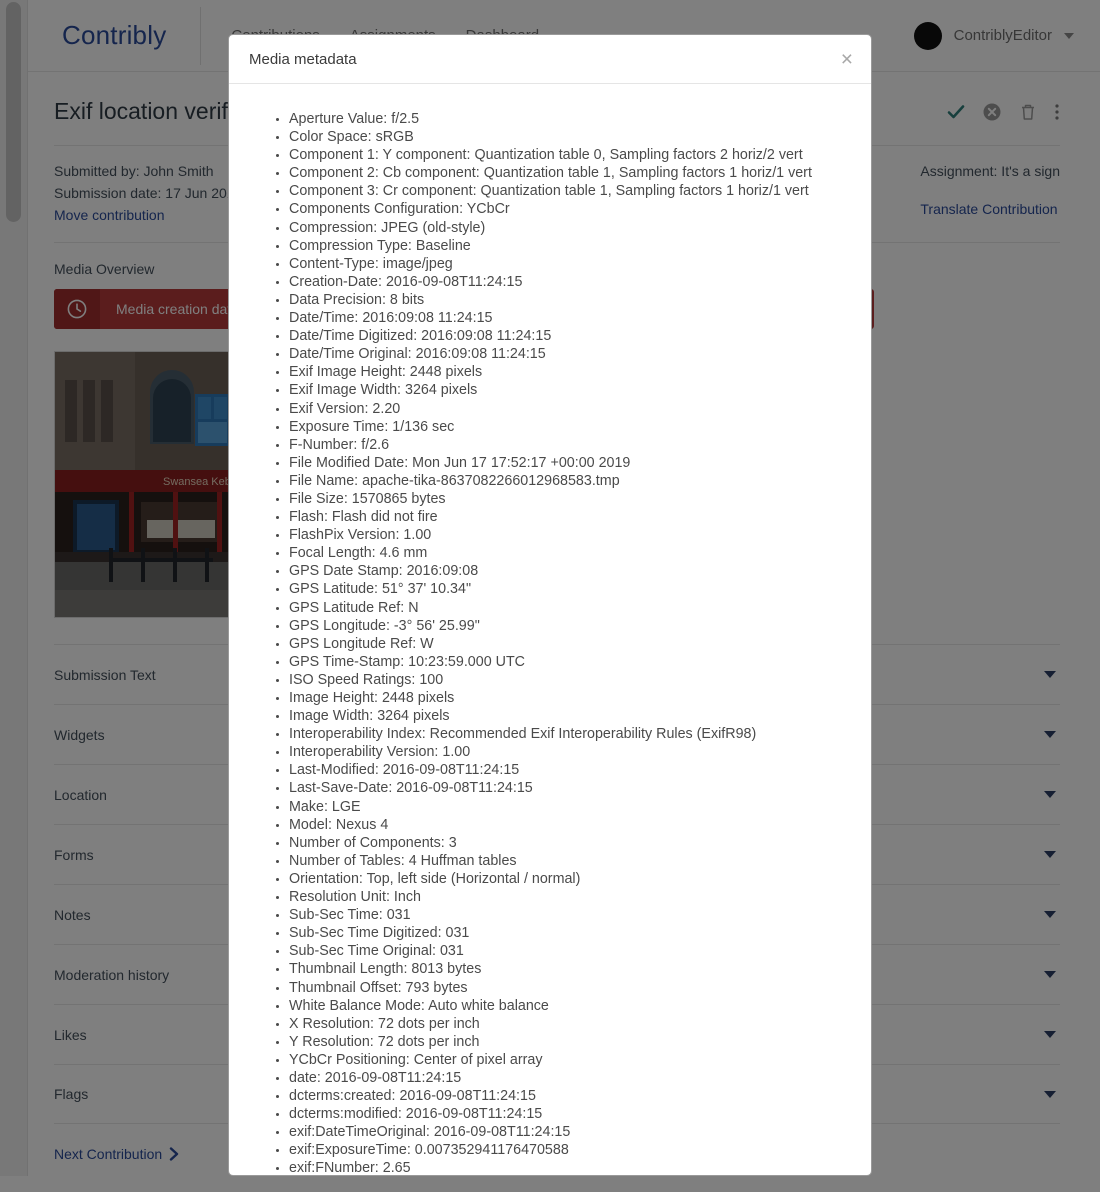 Image resolution: width=1100 pixels, height=1192 pixels. What do you see at coordinates (570, 571) in the screenshot?
I see `metadata-item: GPS Date Stamp: 2016:09:08` at bounding box center [570, 571].